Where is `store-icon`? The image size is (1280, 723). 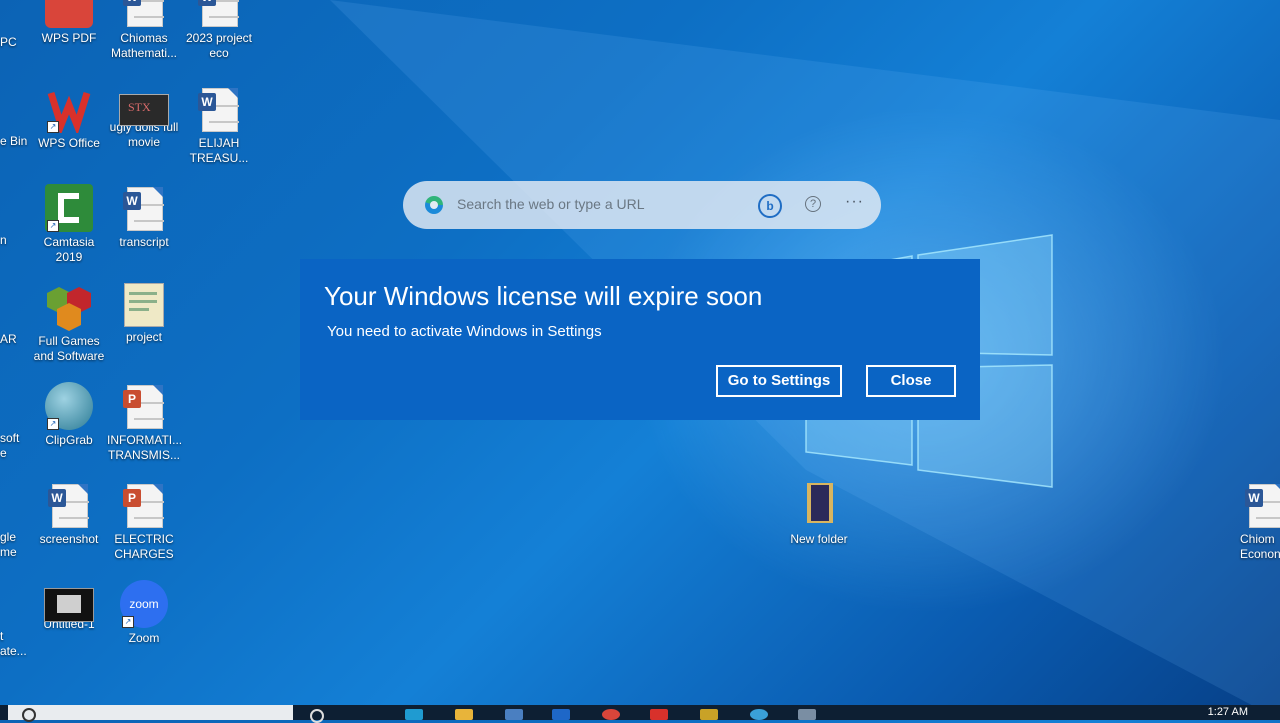
store-icon is located at coordinates (514, 714).